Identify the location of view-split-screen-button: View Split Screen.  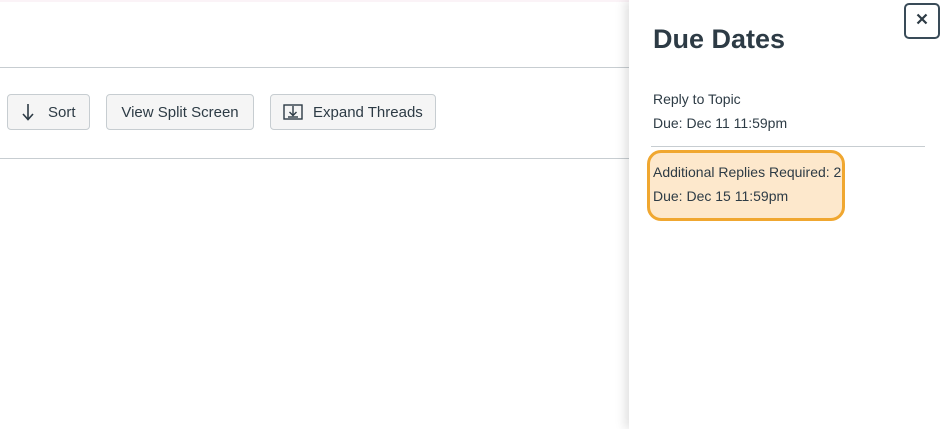
(180, 112).